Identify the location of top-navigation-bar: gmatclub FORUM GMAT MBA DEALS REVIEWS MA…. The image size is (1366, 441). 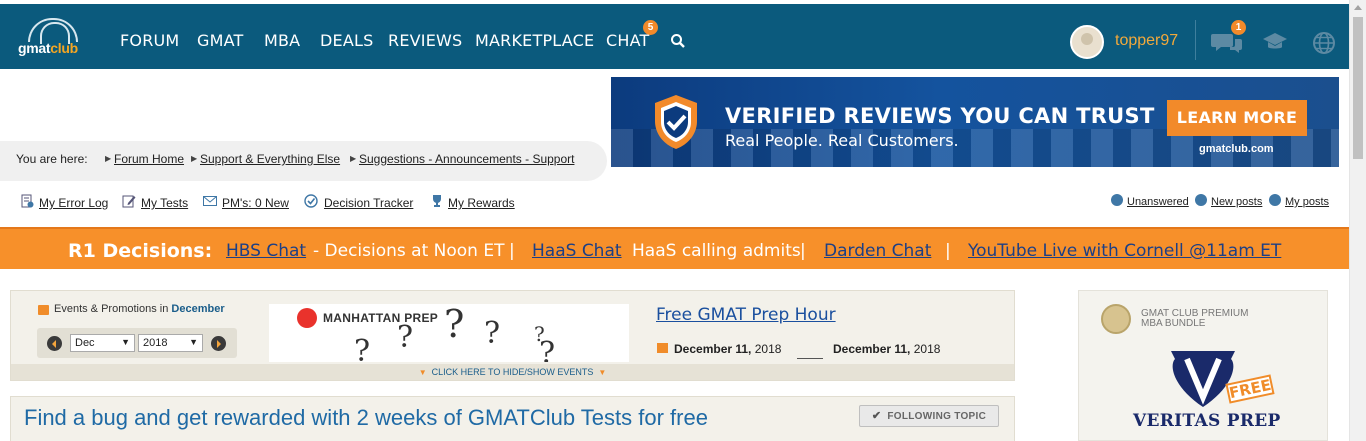
(674, 36).